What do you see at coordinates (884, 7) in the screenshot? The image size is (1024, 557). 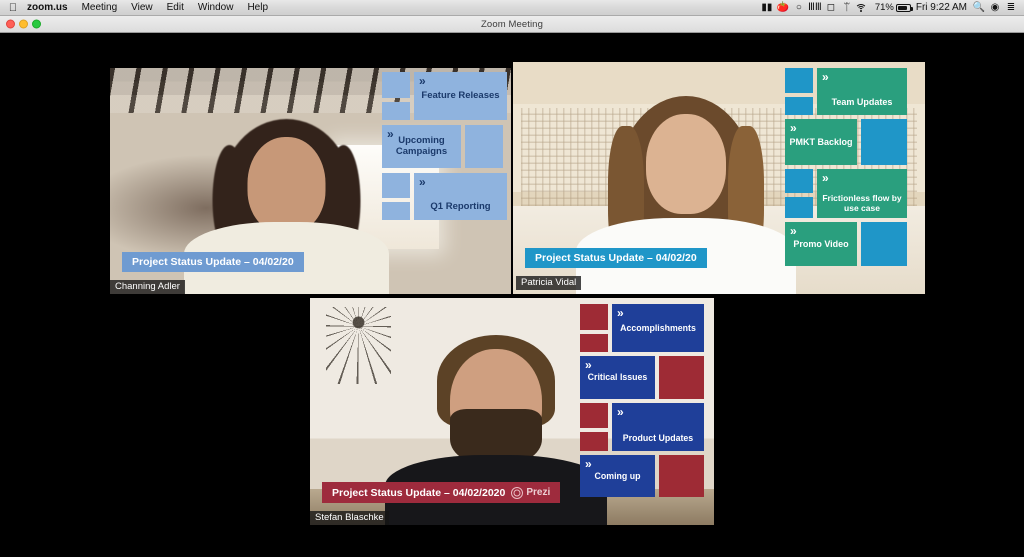 I see `battery-percent-label: 71%` at bounding box center [884, 7].